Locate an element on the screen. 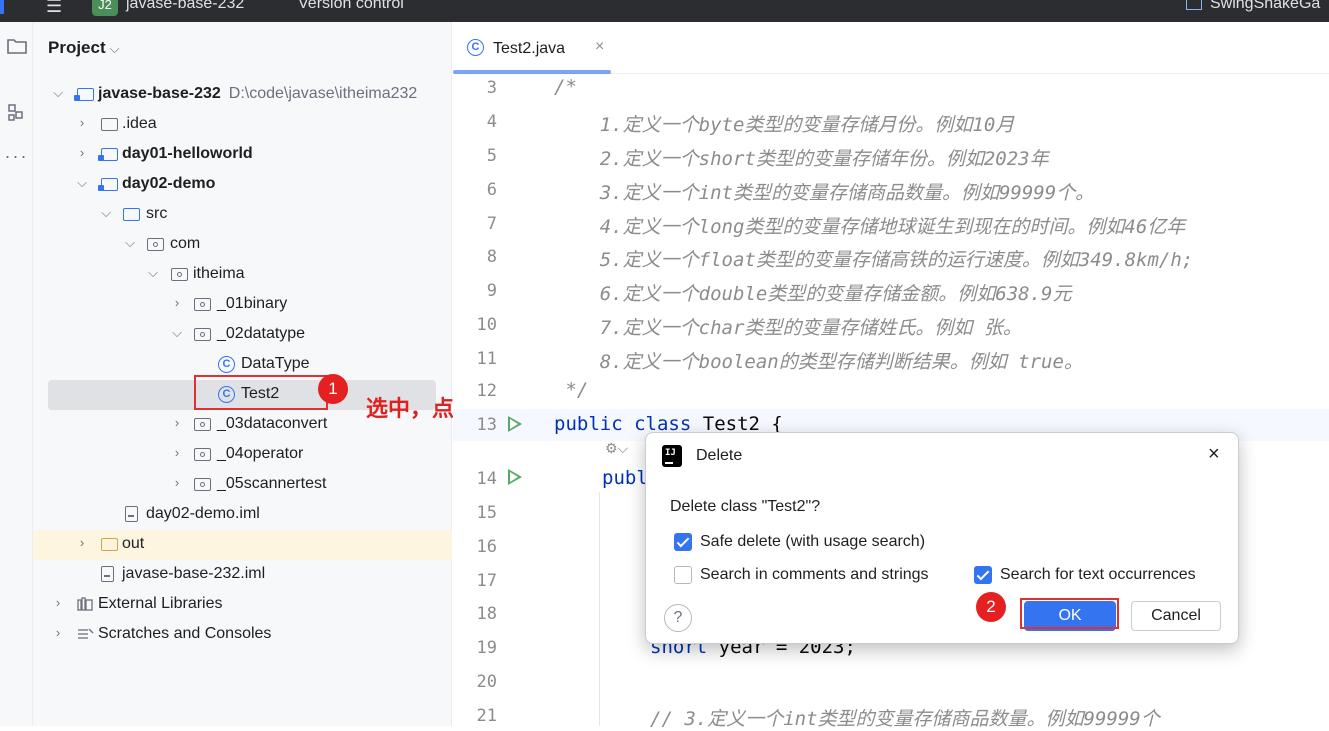 The image size is (1329, 731). line-number: 10 is located at coordinates (486, 325).